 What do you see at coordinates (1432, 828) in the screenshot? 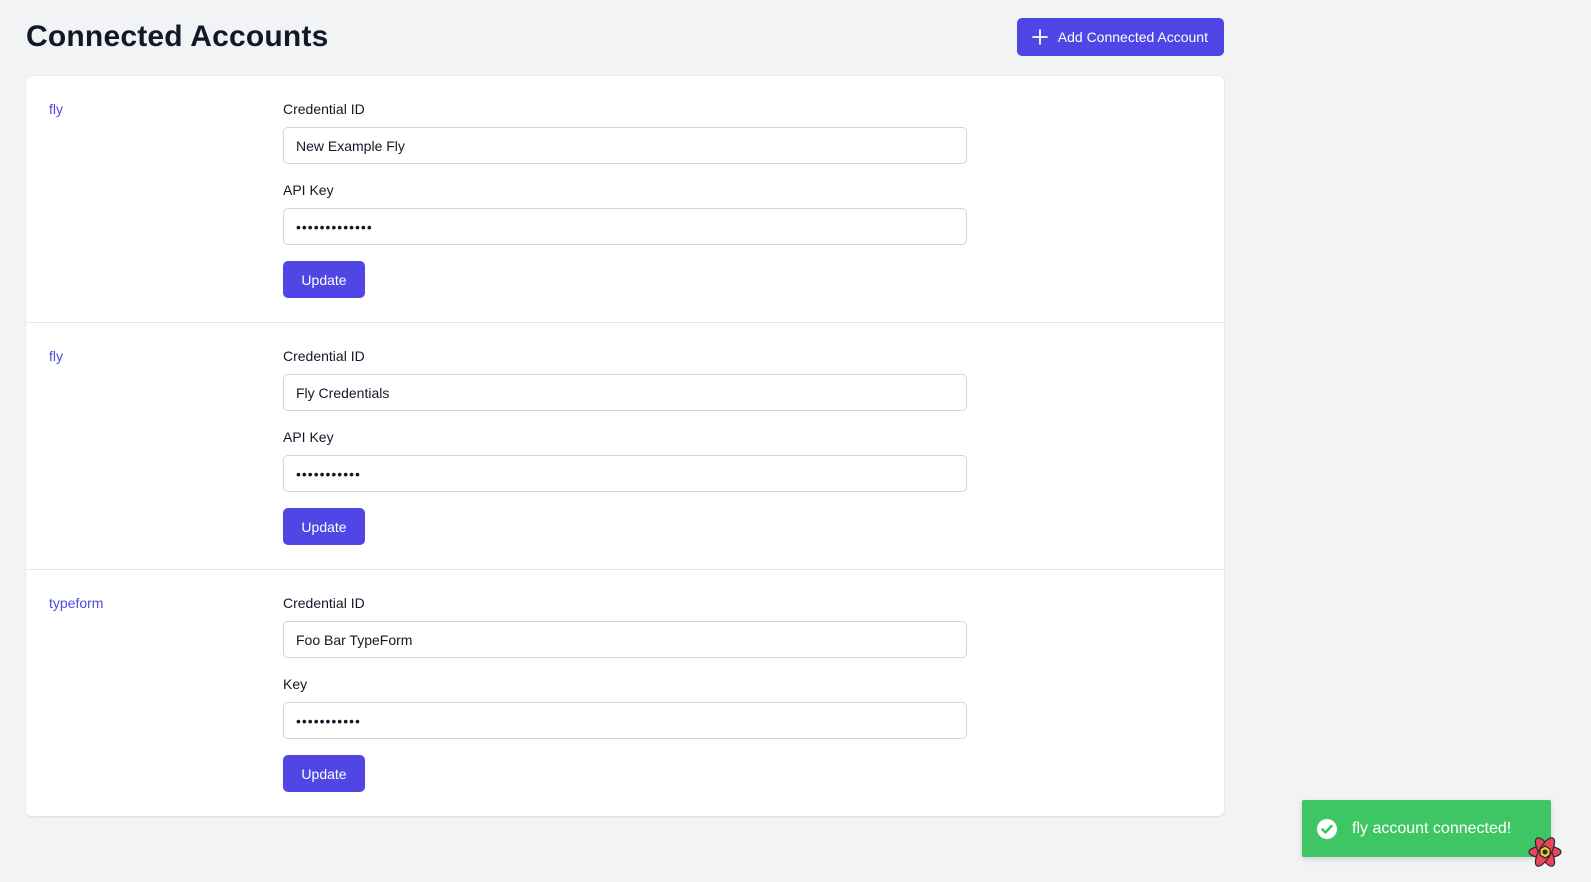
I see `toast-message: fly account connected!` at bounding box center [1432, 828].